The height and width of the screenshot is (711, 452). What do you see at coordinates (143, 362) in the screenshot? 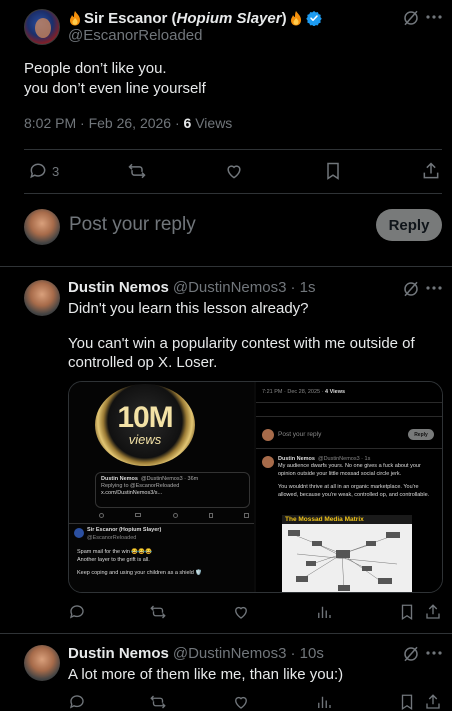
I see `reply-text-line-3: controlled op X. Loser.` at bounding box center [143, 362].